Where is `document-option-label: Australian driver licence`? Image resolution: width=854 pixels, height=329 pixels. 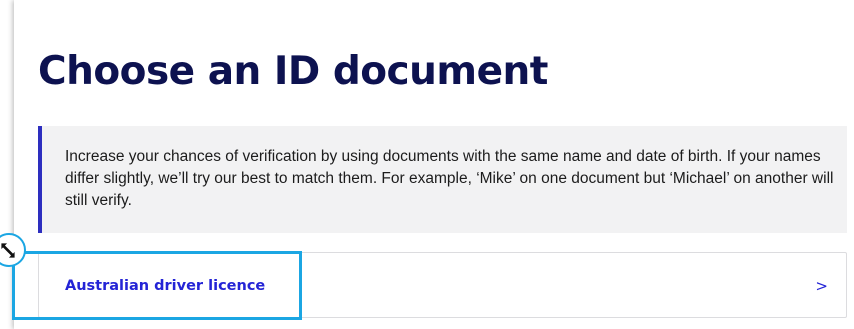
document-option-label: Australian driver licence is located at coordinates (165, 286).